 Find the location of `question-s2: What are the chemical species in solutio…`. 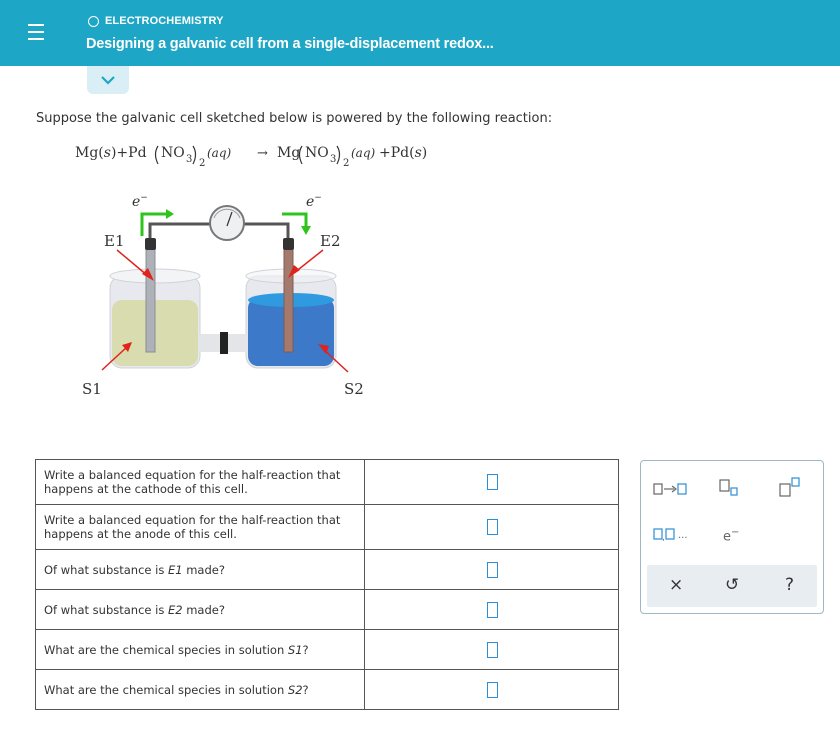

question-s2: What are the chemical species in solutio… is located at coordinates (200, 689).